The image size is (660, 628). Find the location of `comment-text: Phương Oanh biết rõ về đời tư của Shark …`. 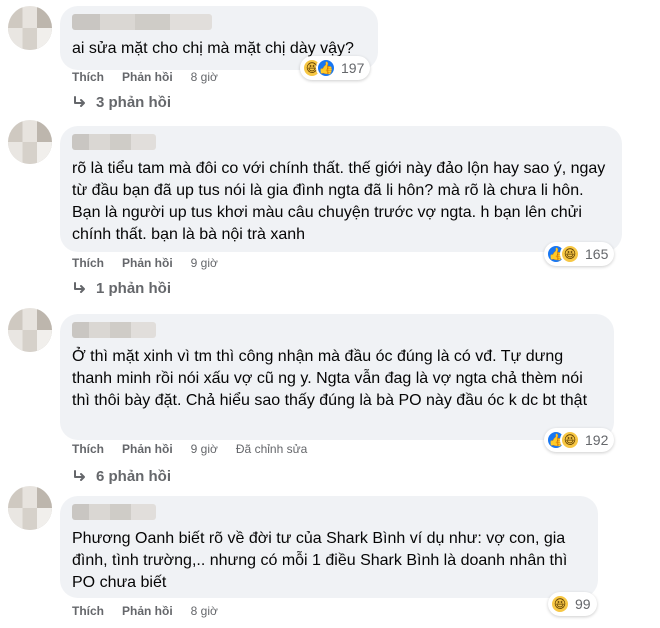

comment-text: Phương Oanh biết rõ về đời tư của Shark … is located at coordinates (320, 560).